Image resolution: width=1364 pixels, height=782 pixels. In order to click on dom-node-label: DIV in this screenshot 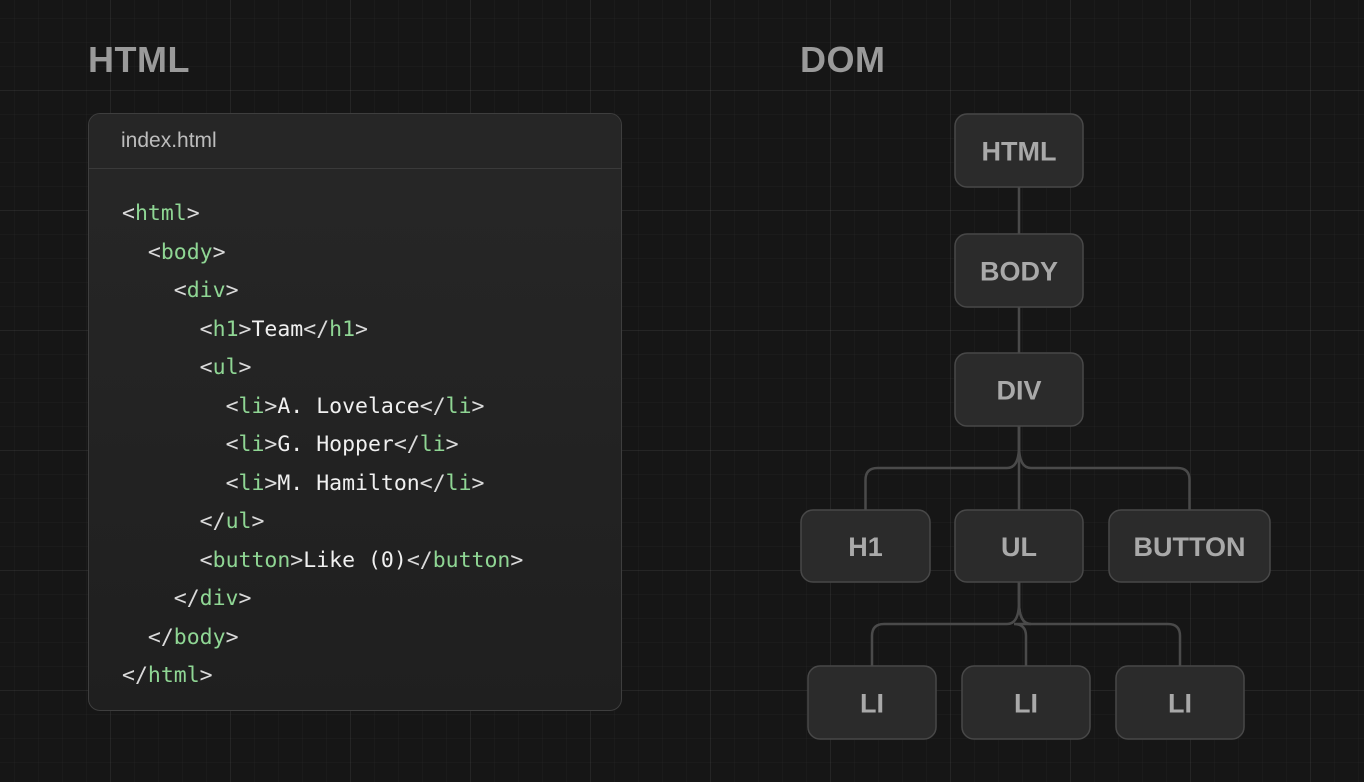, I will do `click(1018, 391)`.